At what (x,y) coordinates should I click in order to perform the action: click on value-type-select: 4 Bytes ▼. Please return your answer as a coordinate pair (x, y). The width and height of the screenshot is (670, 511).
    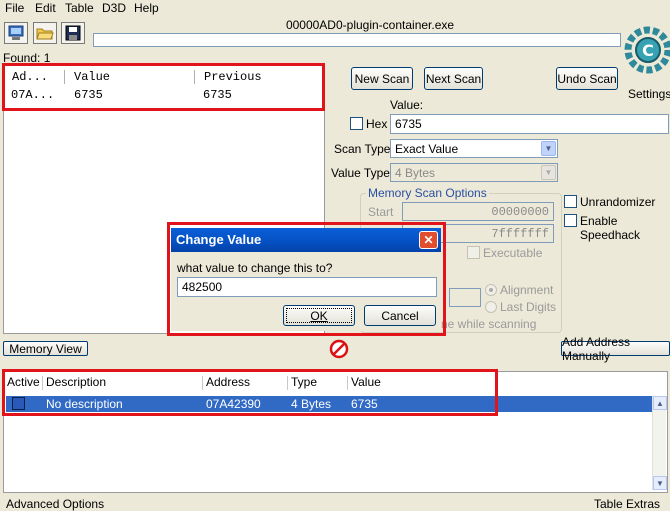
    Looking at the image, I should click on (474, 172).